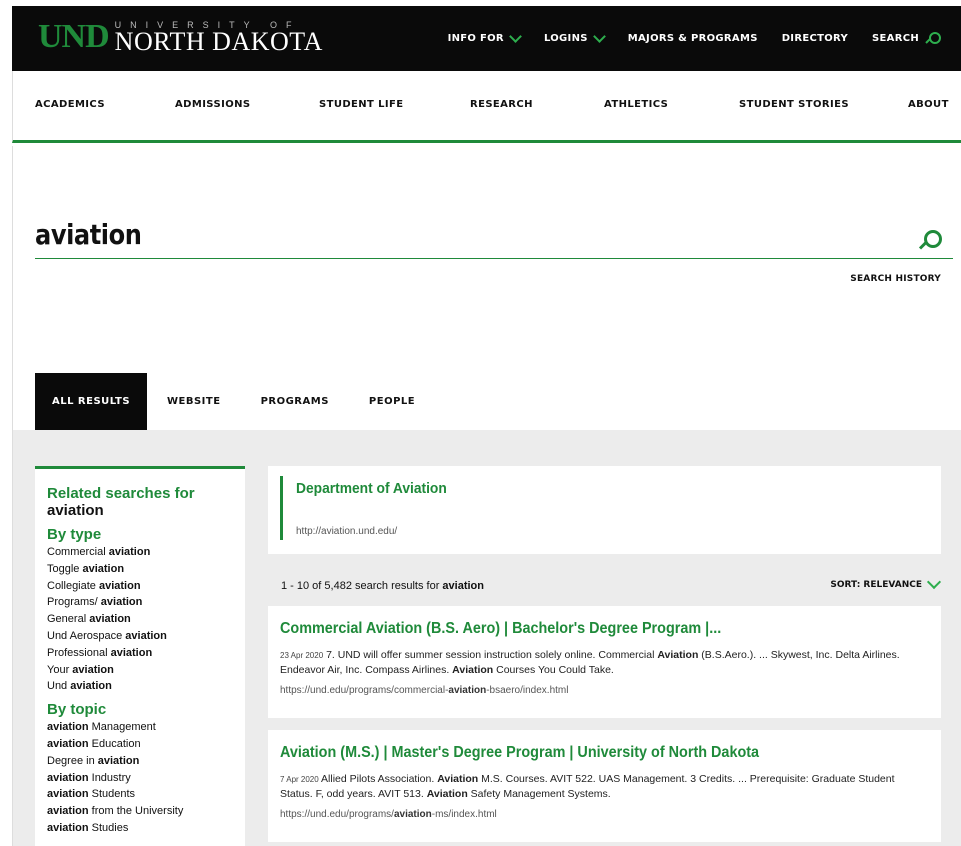 The image size is (961, 846). I want to click on directory-link: DIRECTORY, so click(815, 38).